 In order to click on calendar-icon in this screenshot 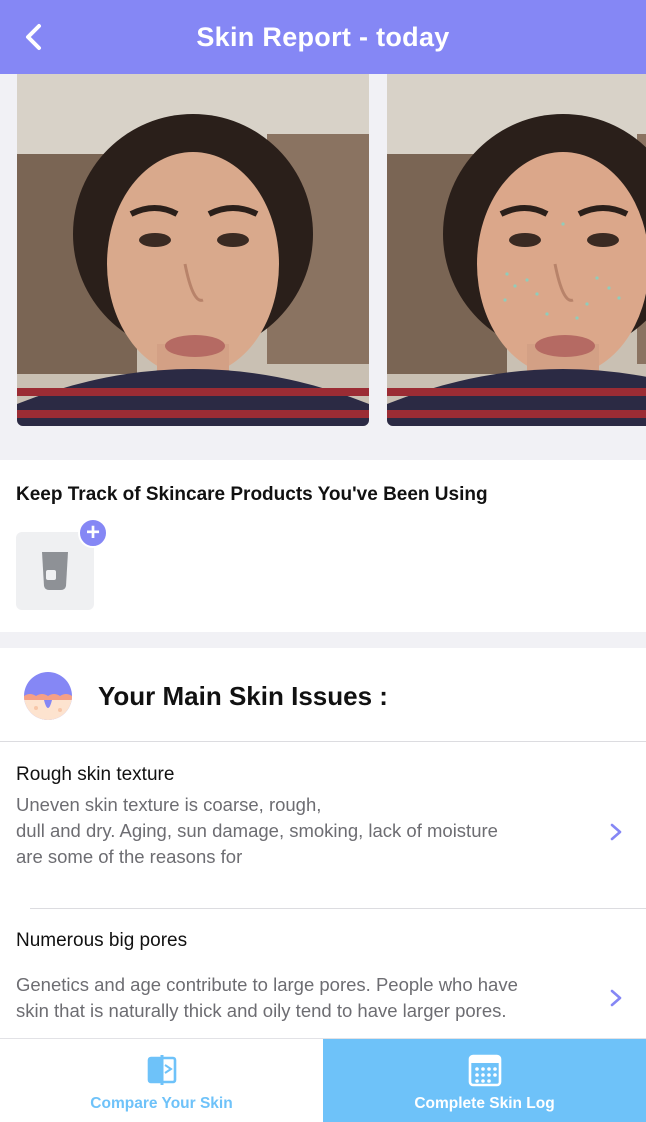, I will do `click(485, 1070)`.